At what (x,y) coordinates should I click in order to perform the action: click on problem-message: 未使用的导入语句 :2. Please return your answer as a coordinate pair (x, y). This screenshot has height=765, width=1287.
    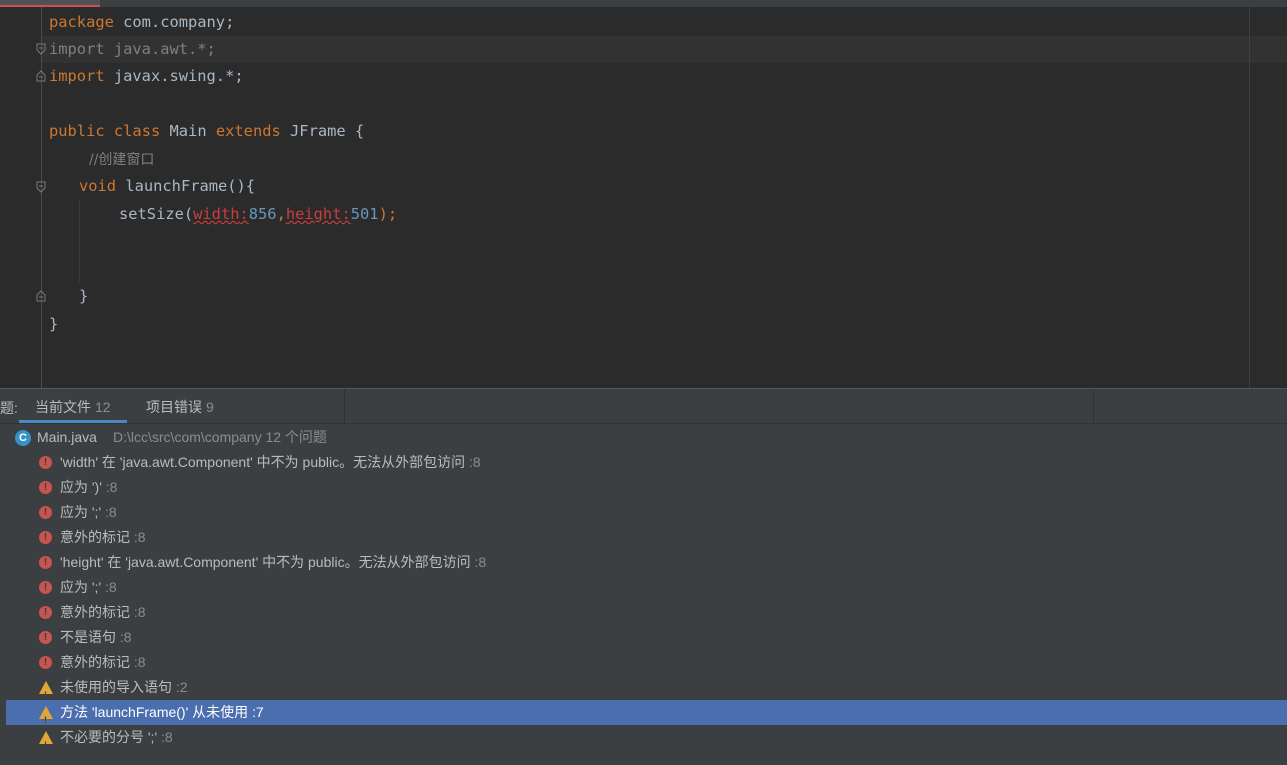
    Looking at the image, I should click on (124, 687).